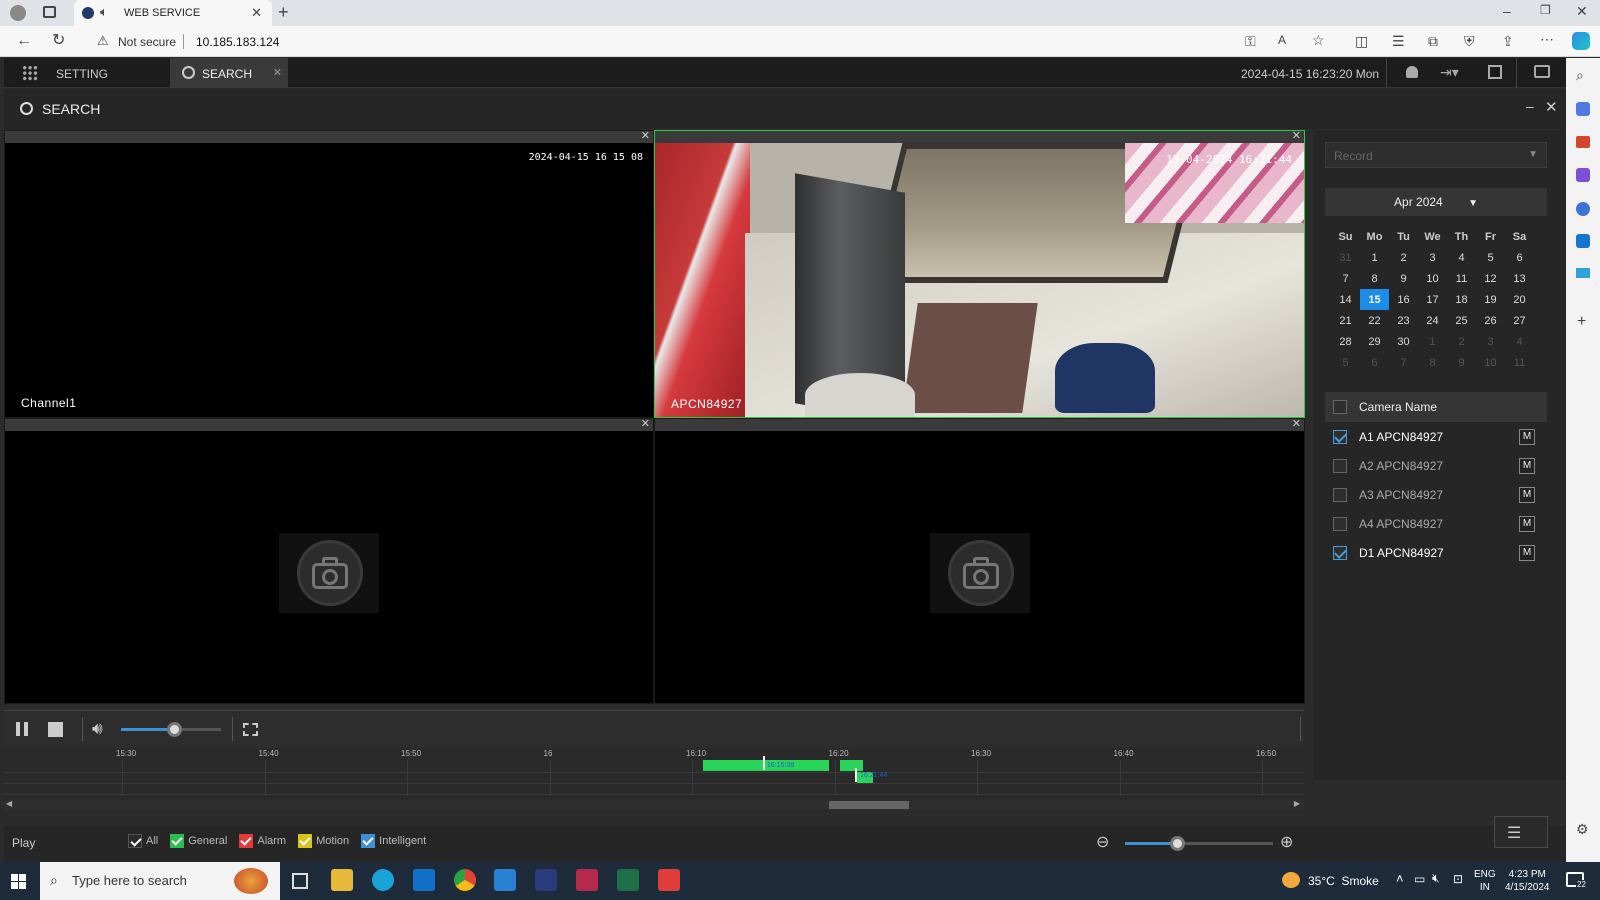 This screenshot has width=1600, height=900. I want to click on sidebar-settings-icon: ⚙, so click(1582, 829).